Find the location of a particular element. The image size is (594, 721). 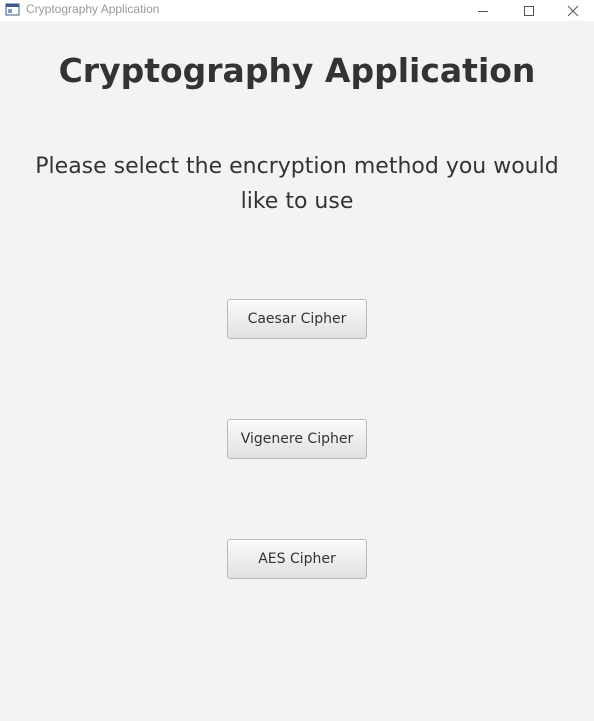

aes-cipher-button: AES Cipher is located at coordinates (297, 559).